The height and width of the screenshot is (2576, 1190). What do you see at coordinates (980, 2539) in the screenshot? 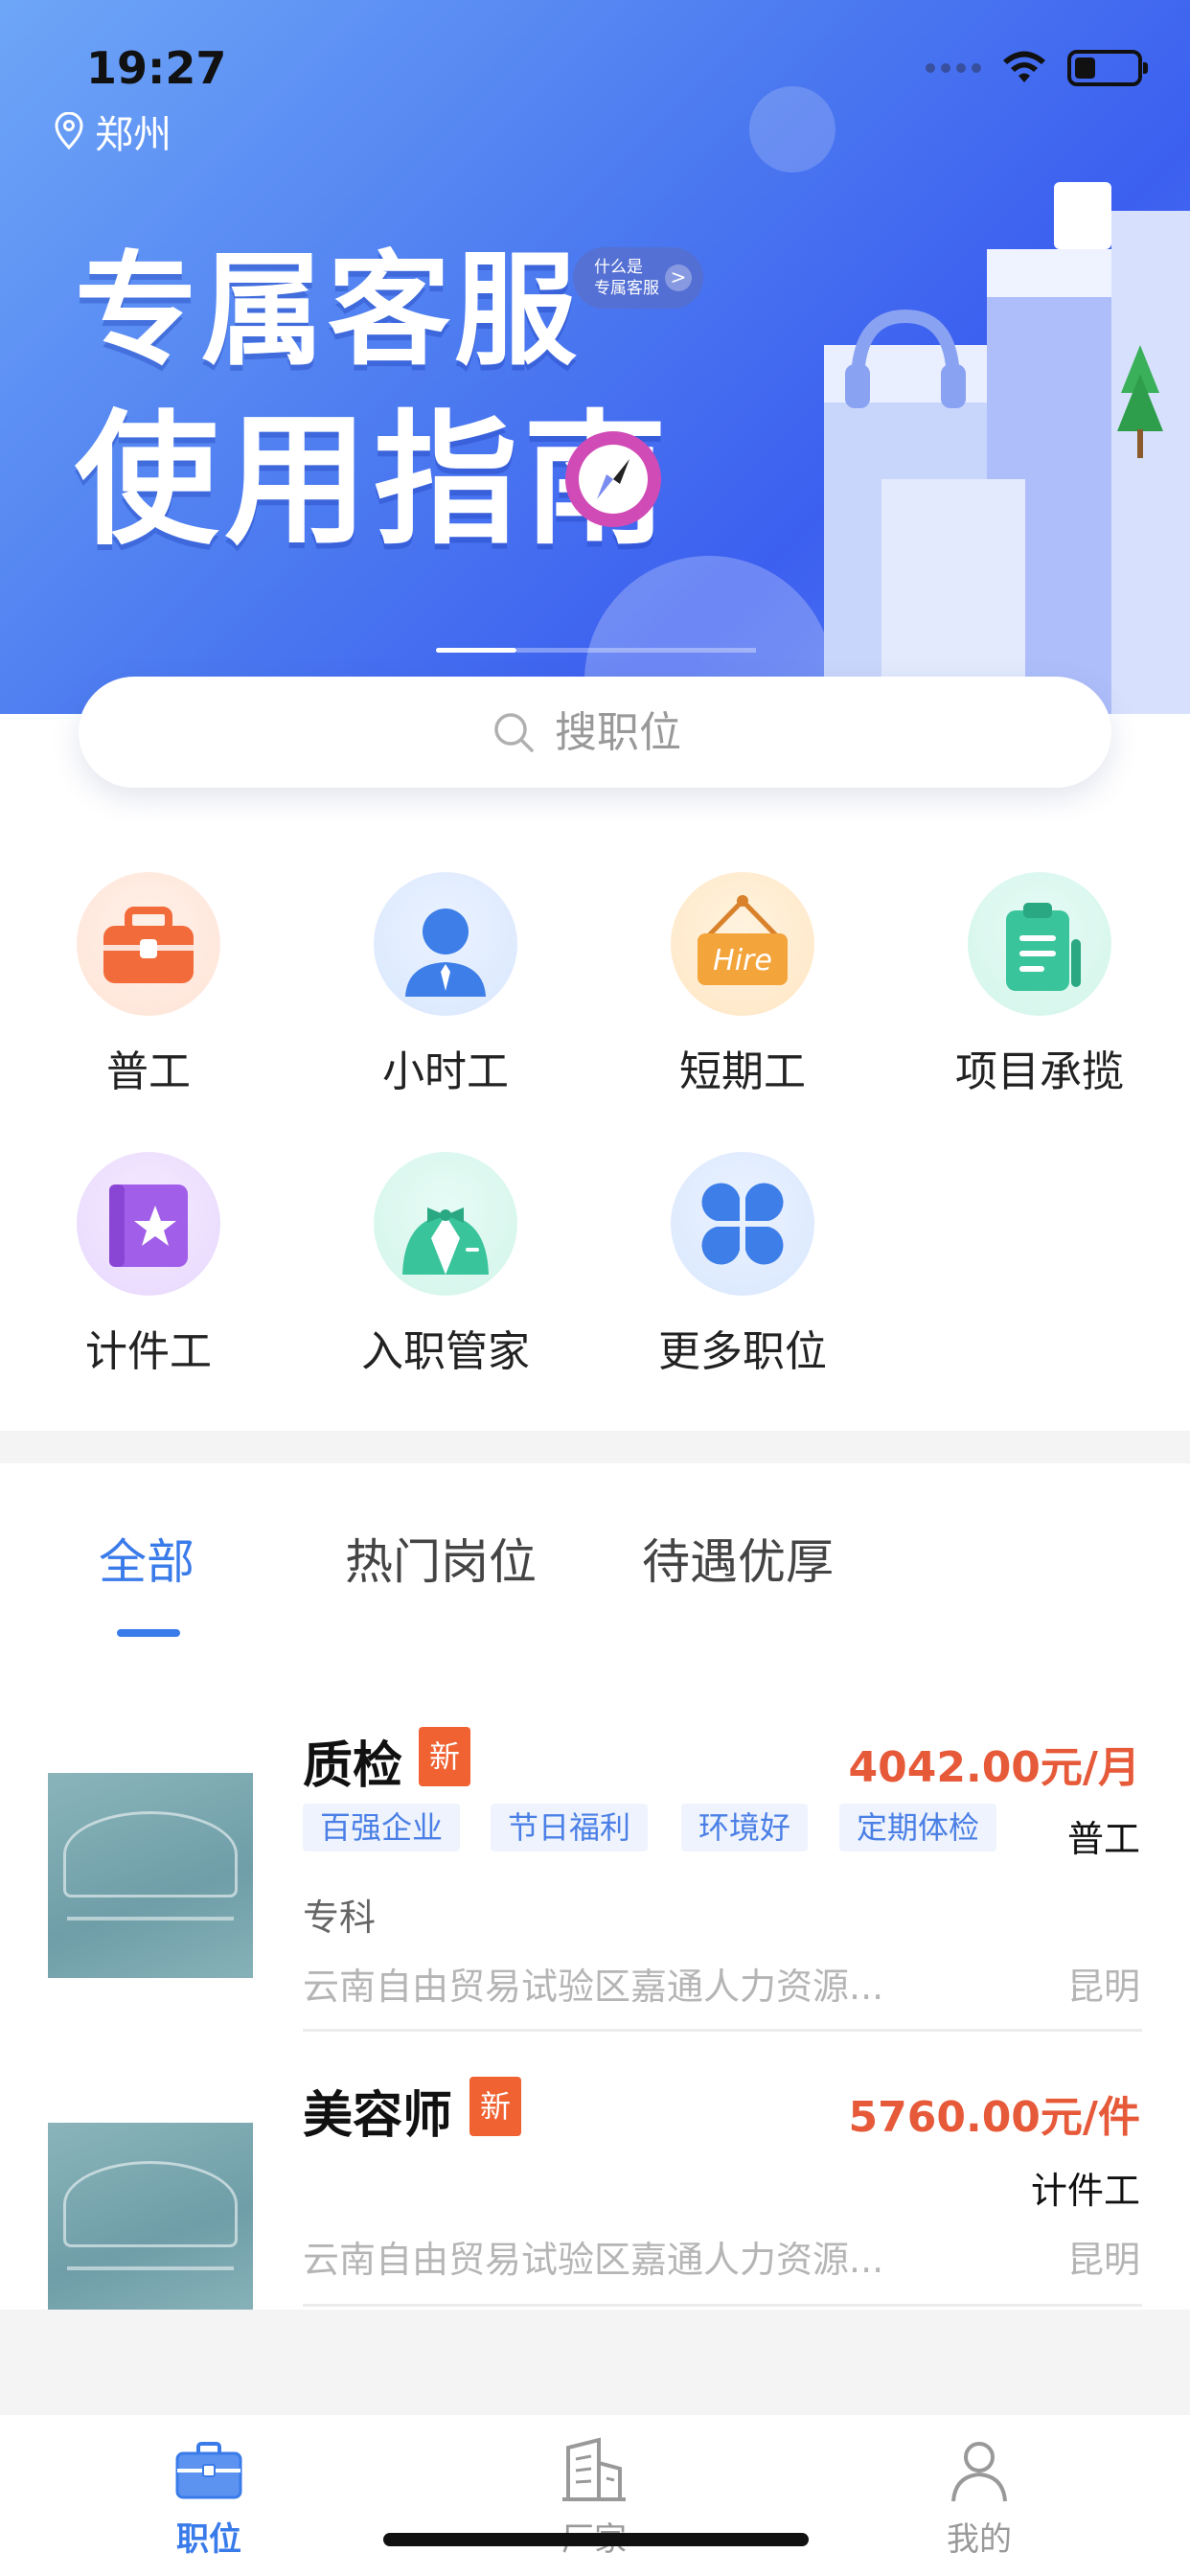
I see `nav-label: 我的` at bounding box center [980, 2539].